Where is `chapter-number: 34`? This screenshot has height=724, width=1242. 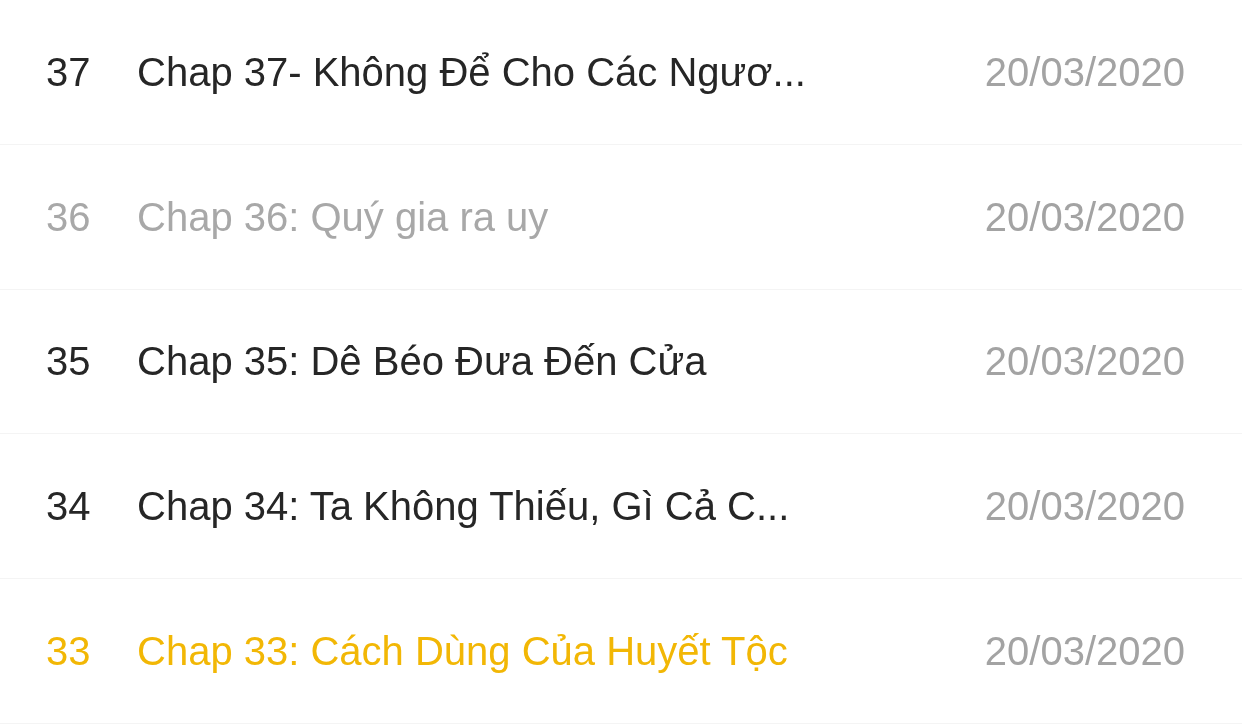 chapter-number: 34 is located at coordinates (69, 507).